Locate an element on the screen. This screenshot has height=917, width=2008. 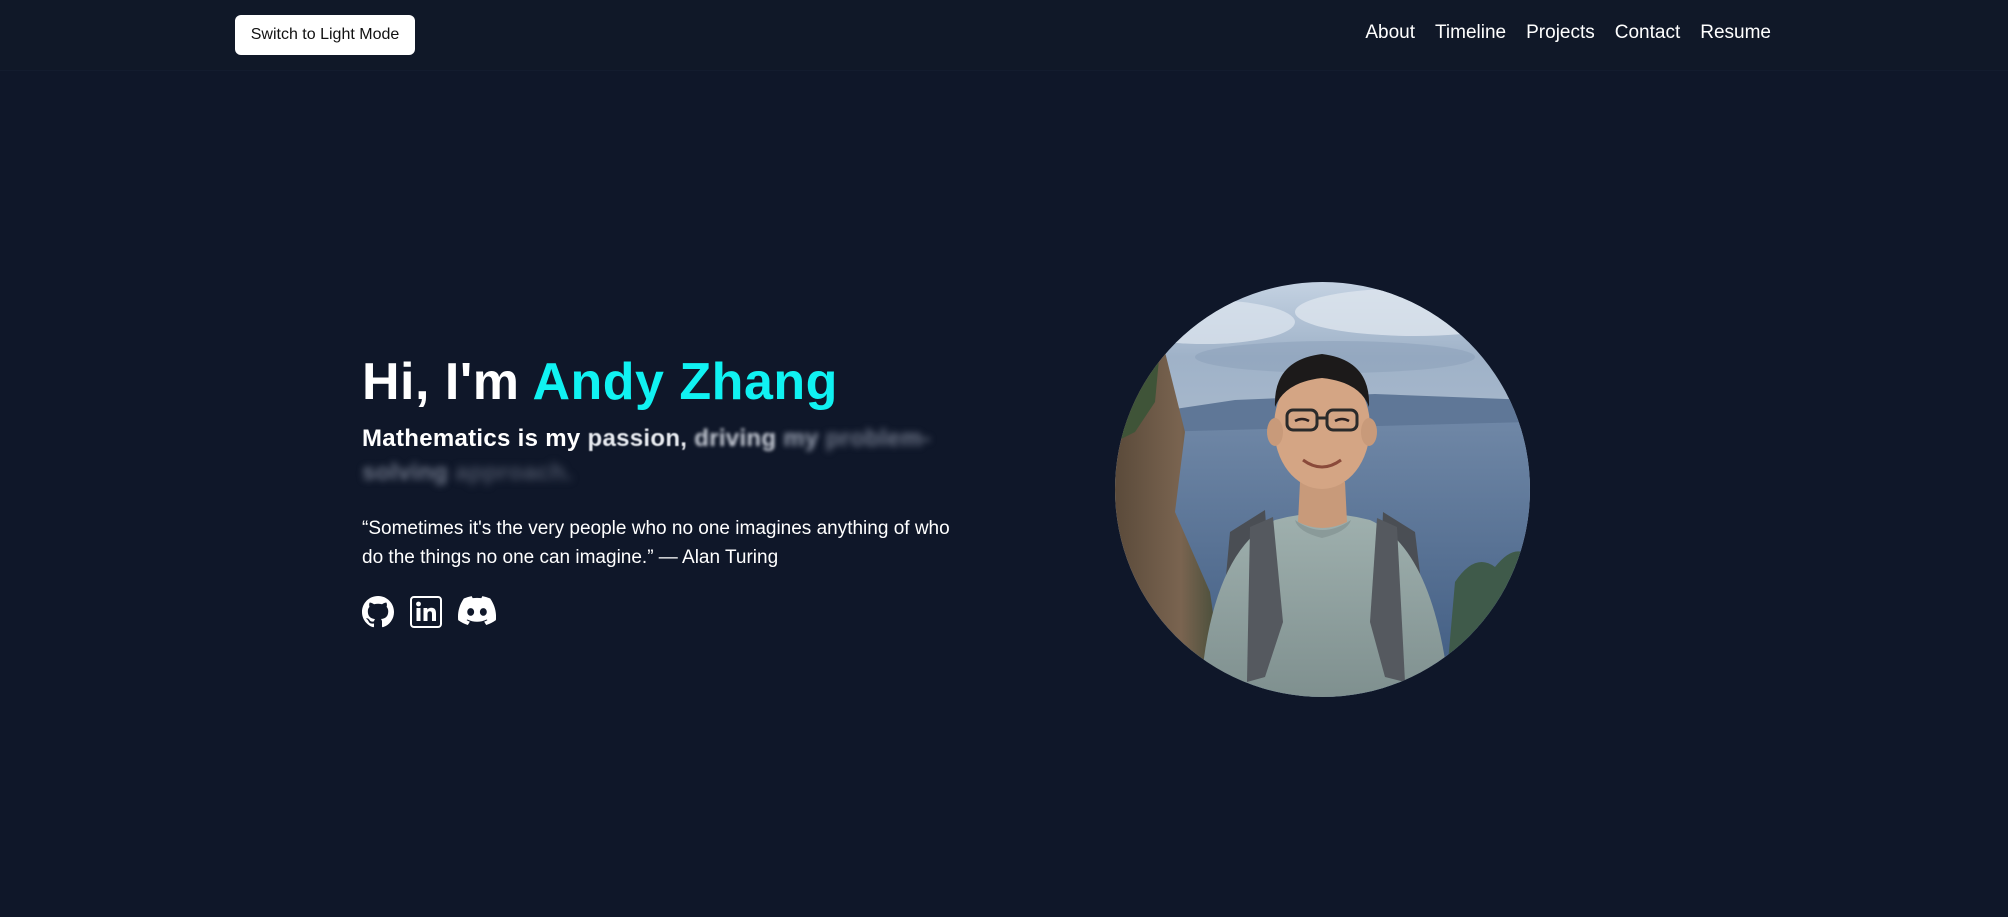
hero-greeting: Hi, I'm is located at coordinates (447, 382).